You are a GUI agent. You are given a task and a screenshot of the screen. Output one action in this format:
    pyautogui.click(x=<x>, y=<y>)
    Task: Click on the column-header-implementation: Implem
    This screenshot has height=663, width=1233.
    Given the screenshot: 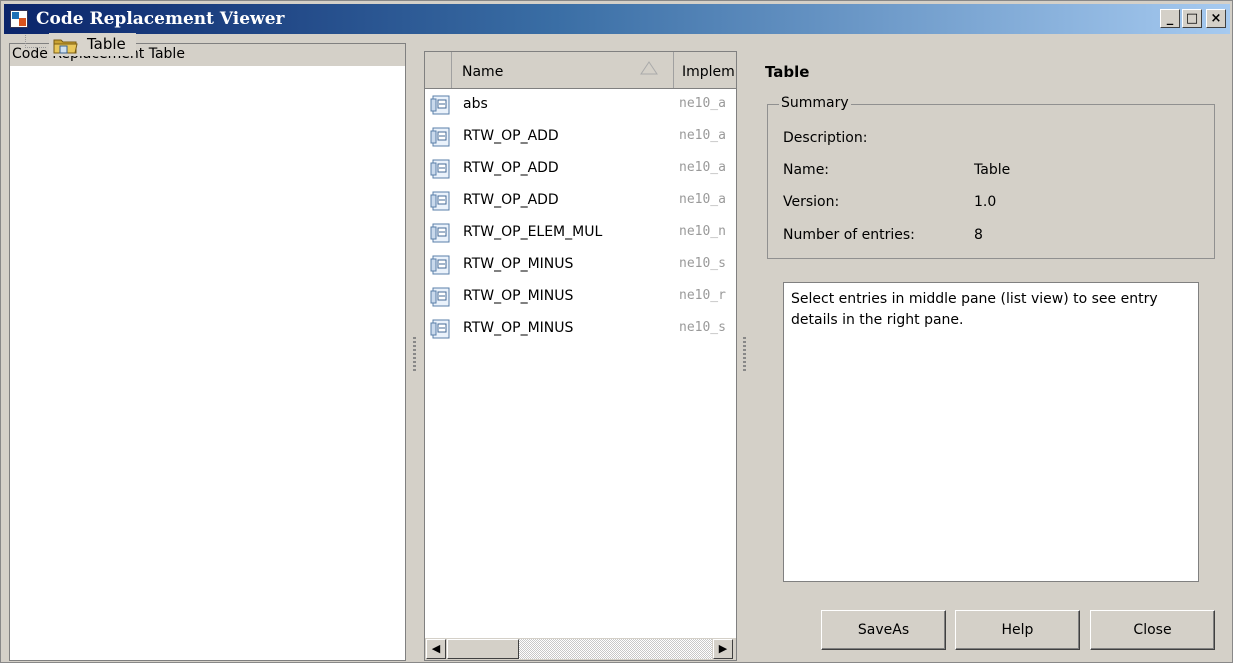 What is the action you would take?
    pyautogui.click(x=705, y=70)
    